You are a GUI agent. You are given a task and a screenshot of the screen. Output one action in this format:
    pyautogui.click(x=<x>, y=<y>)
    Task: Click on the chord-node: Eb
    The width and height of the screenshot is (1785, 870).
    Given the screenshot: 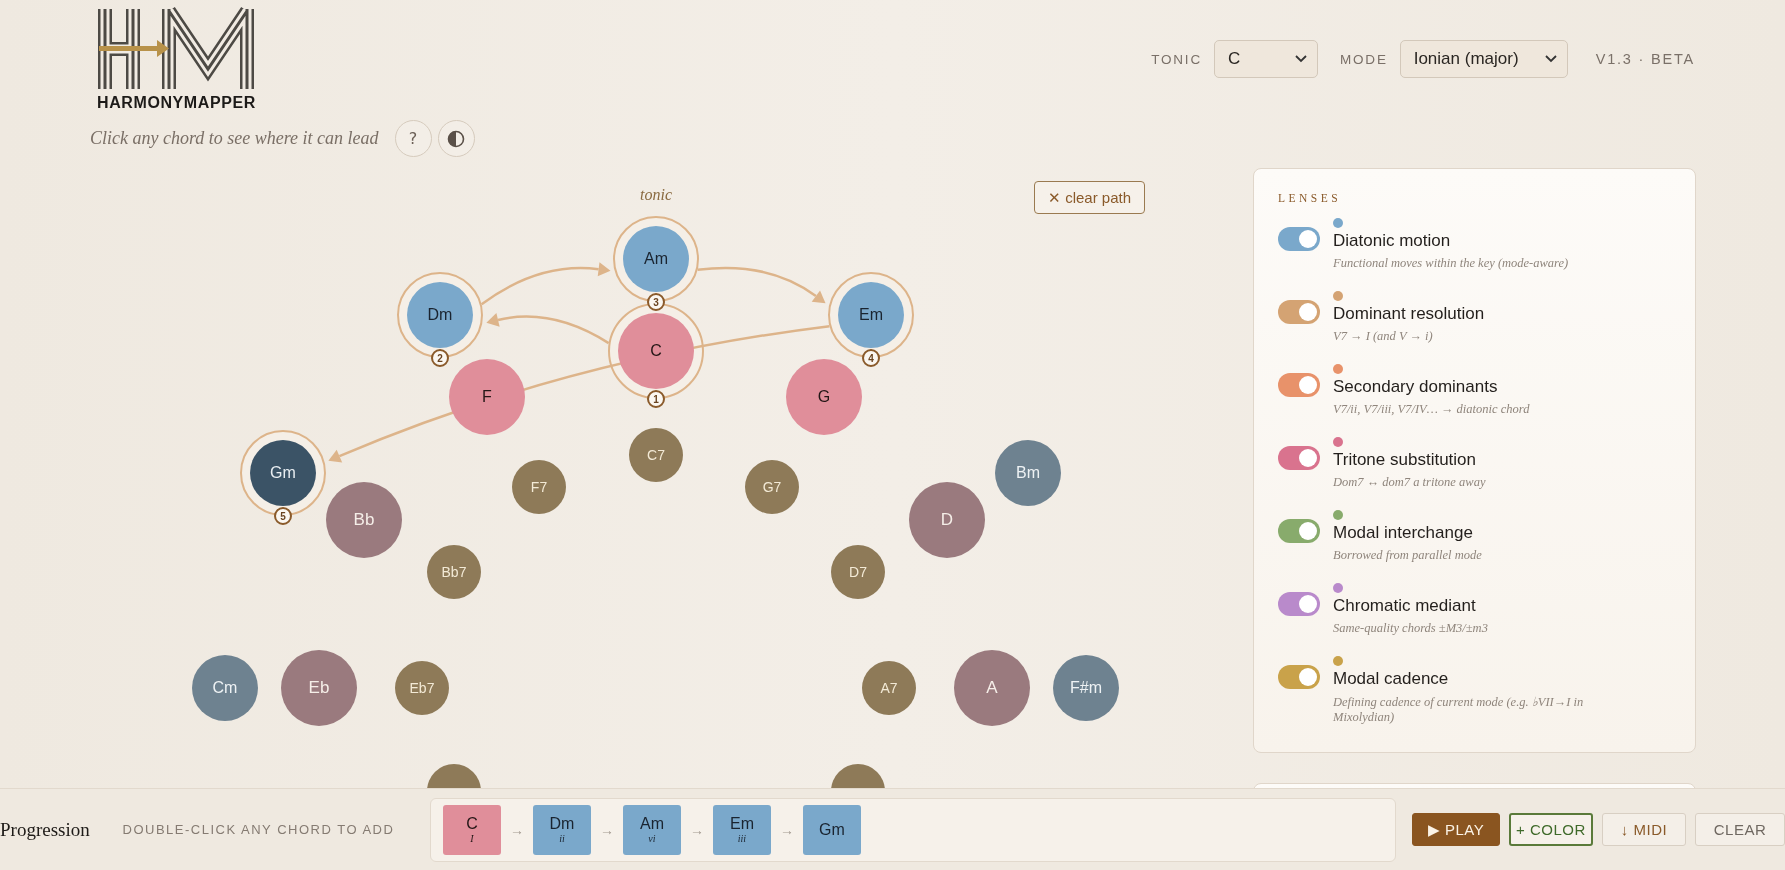 What is the action you would take?
    pyautogui.click(x=319, y=688)
    